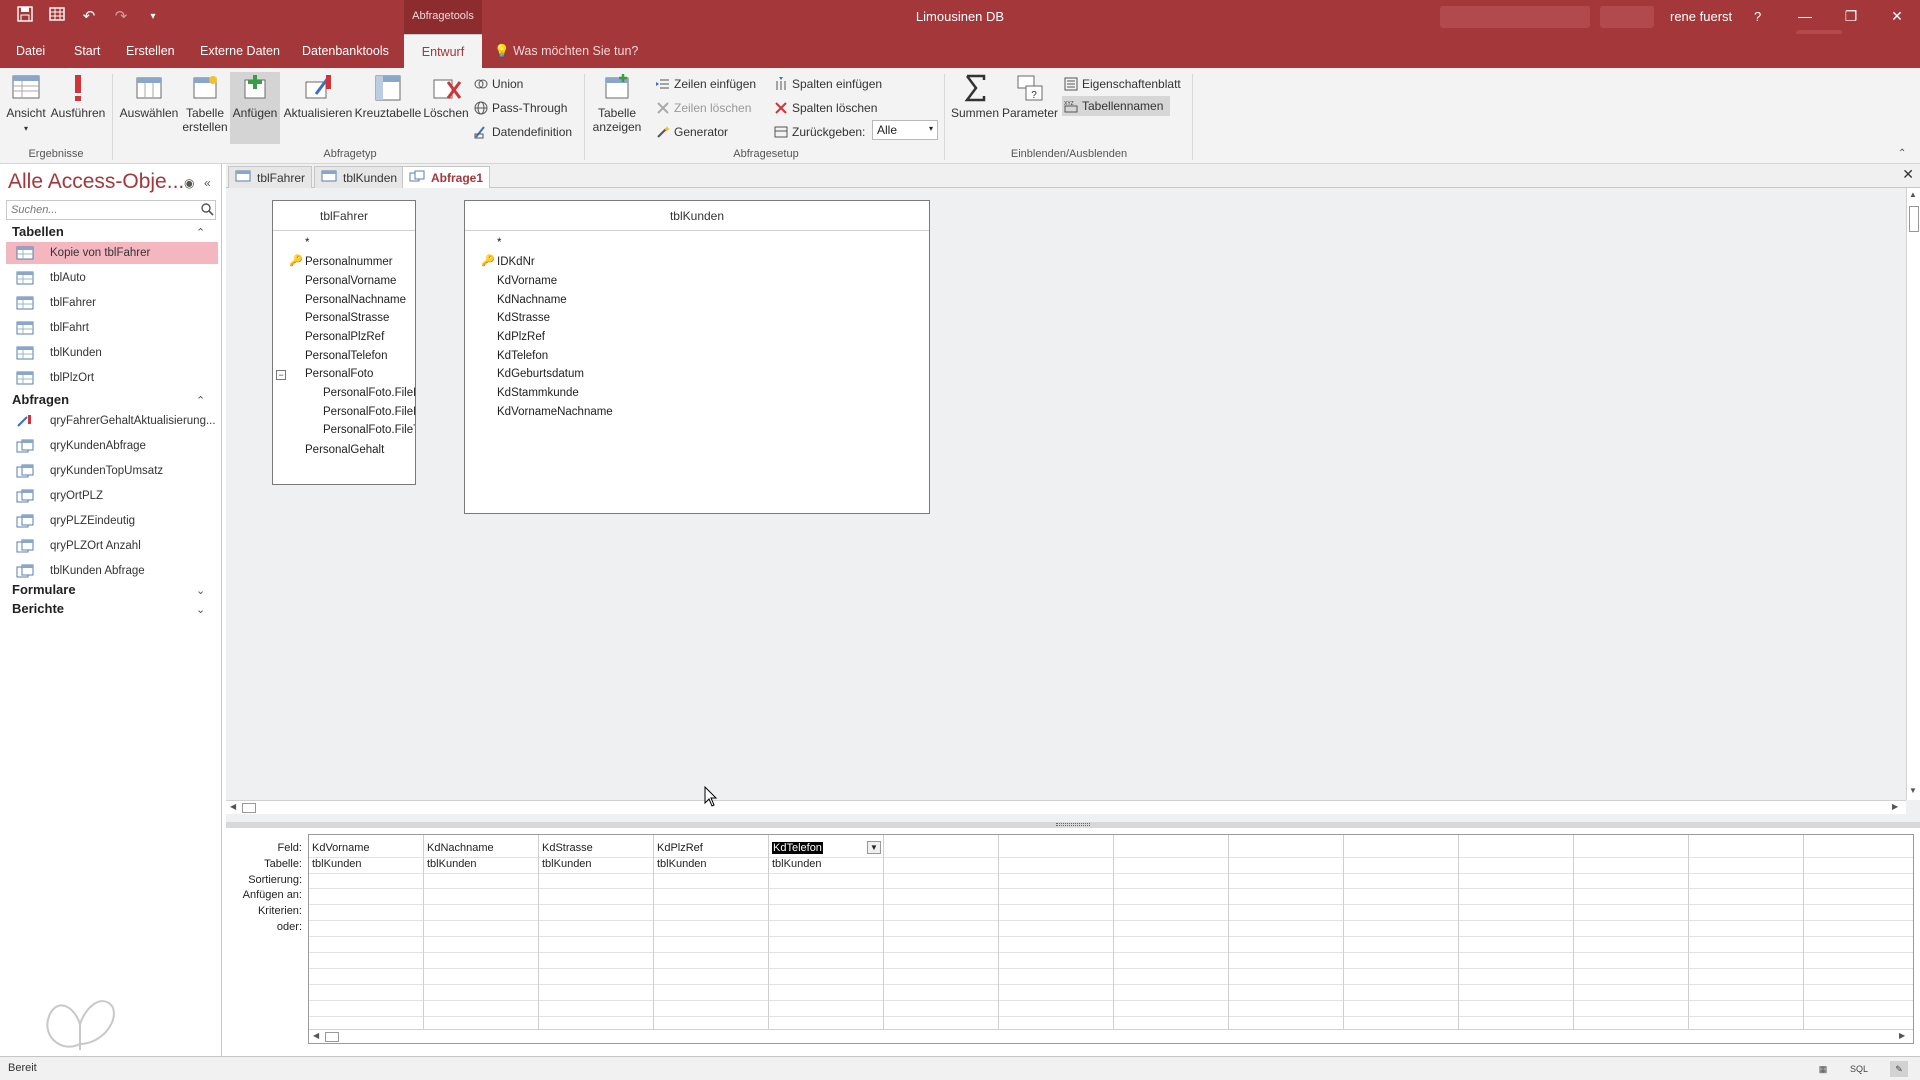 The image size is (1920, 1080). I want to click on field-item: PersonalNachname, so click(355, 300).